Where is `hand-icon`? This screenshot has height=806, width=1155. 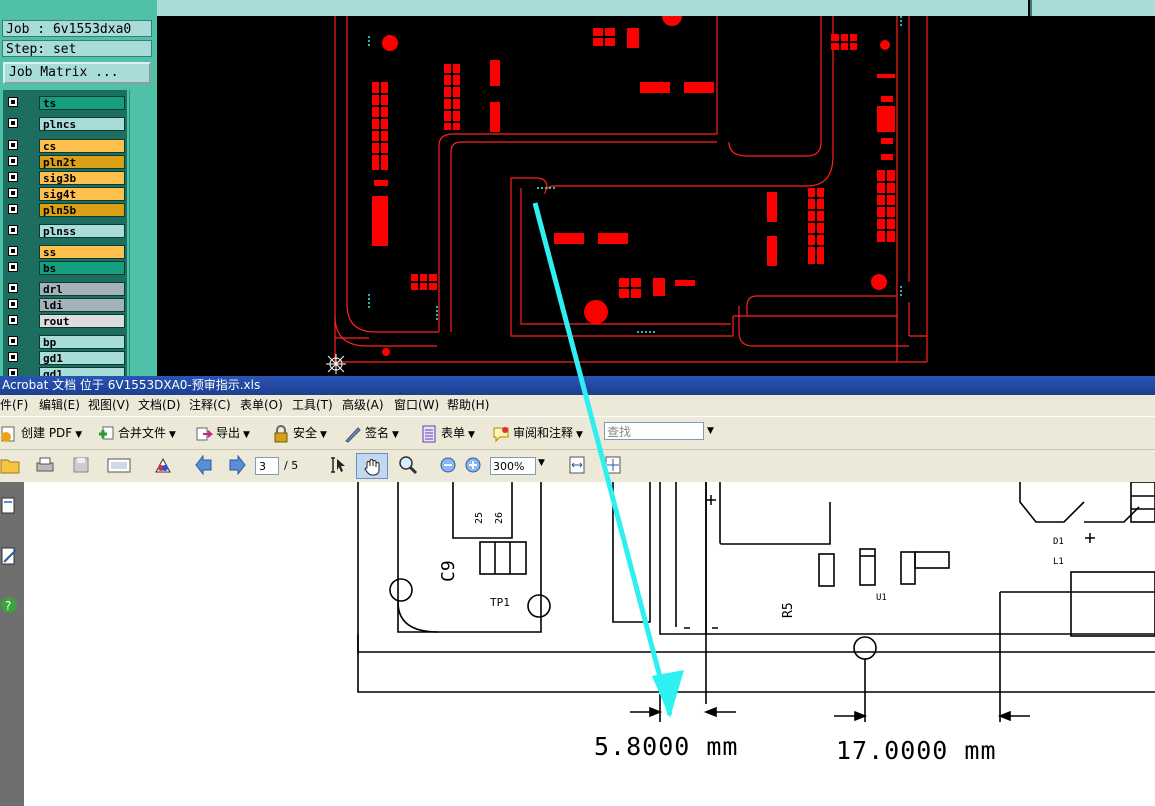
hand-icon is located at coordinates (372, 467).